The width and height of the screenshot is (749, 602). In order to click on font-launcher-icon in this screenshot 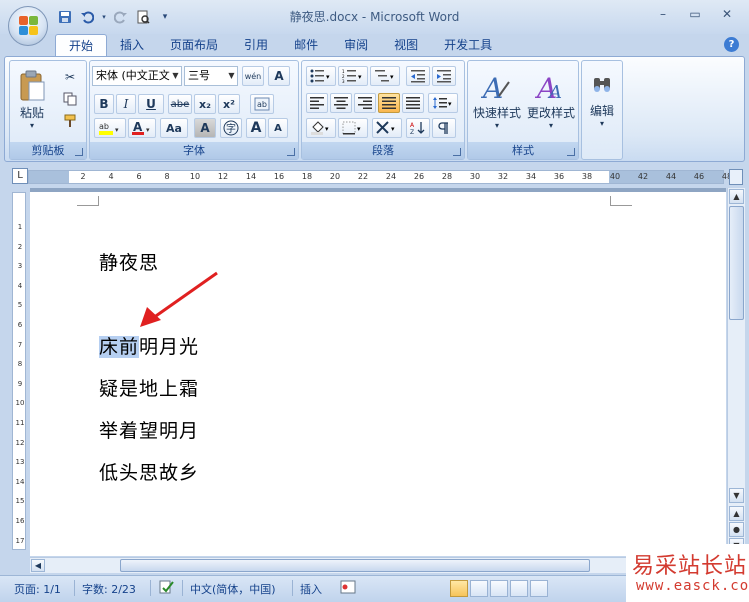, I will do `click(291, 152)`.